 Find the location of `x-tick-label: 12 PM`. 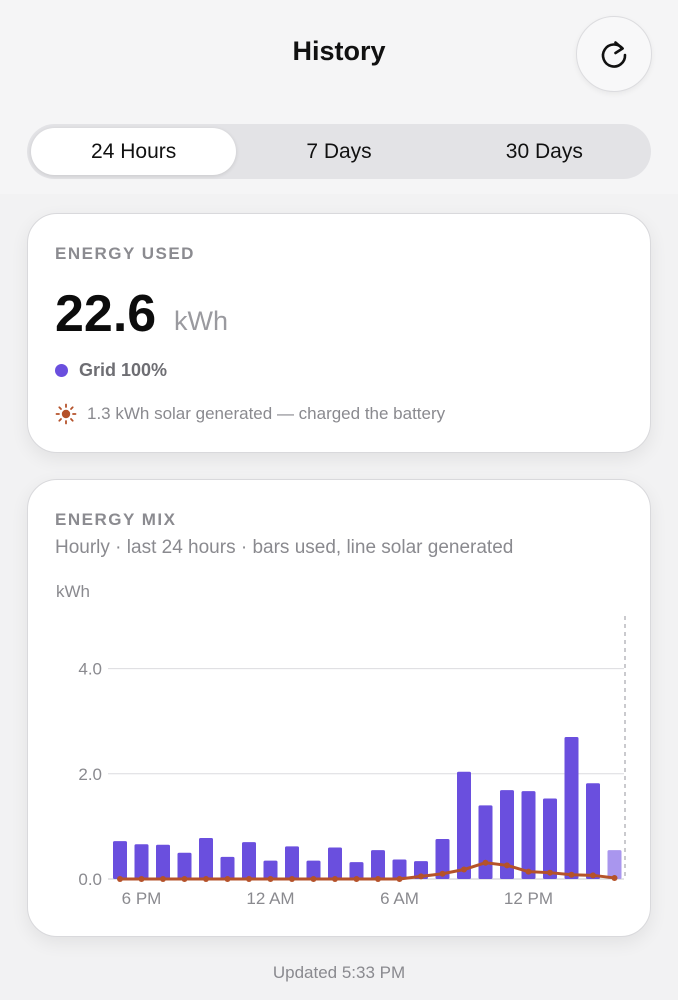

x-tick-label: 12 PM is located at coordinates (528, 898).